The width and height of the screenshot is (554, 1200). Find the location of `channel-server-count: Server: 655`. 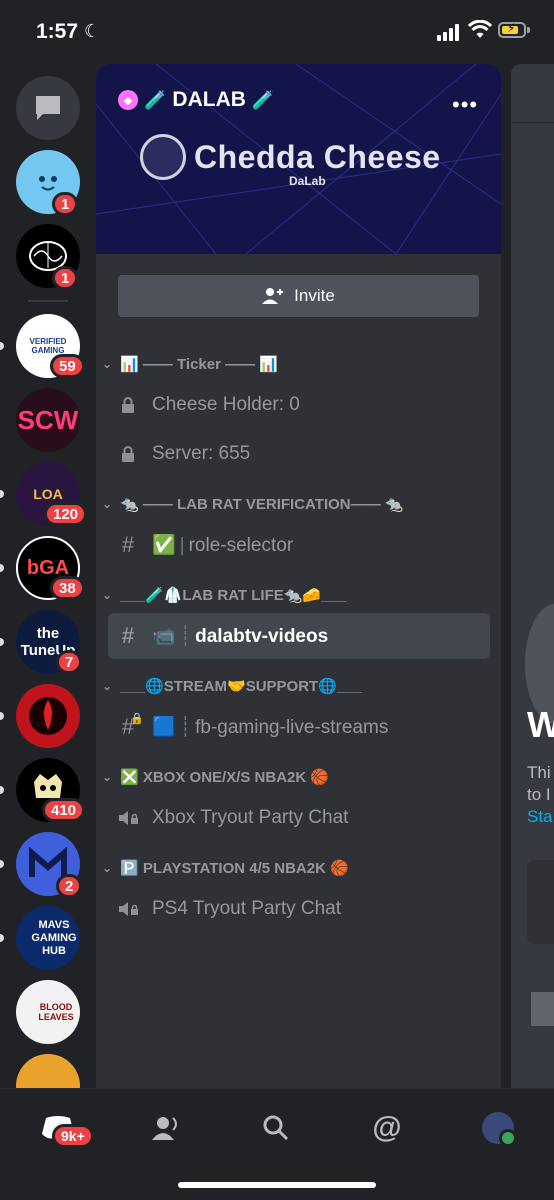

channel-server-count: Server: 655 is located at coordinates (299, 454).